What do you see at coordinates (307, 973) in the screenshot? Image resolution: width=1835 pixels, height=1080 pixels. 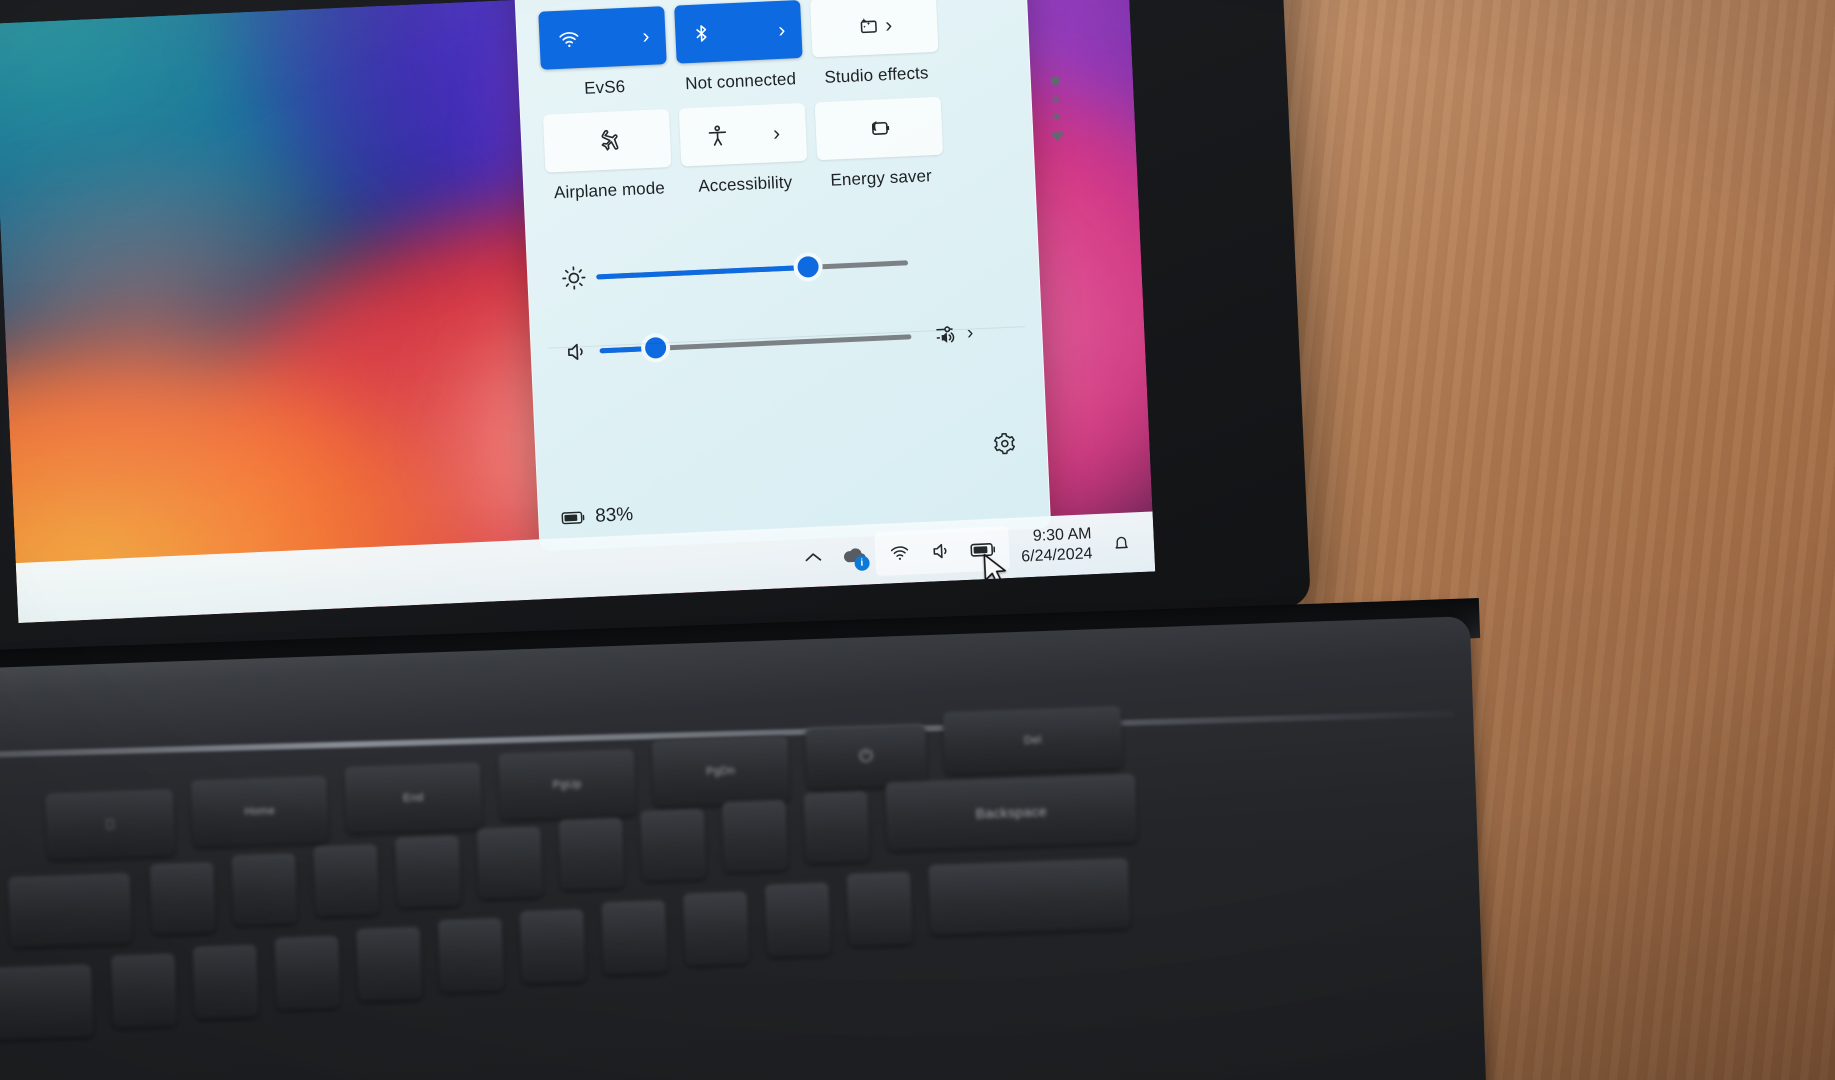 I see `key-row3-d` at bounding box center [307, 973].